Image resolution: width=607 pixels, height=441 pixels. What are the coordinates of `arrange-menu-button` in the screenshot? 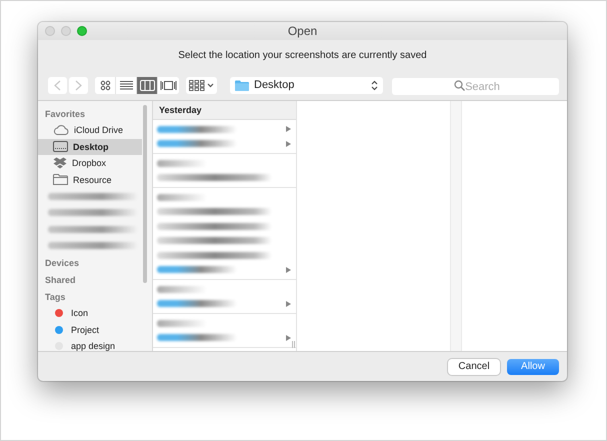 It's located at (201, 85).